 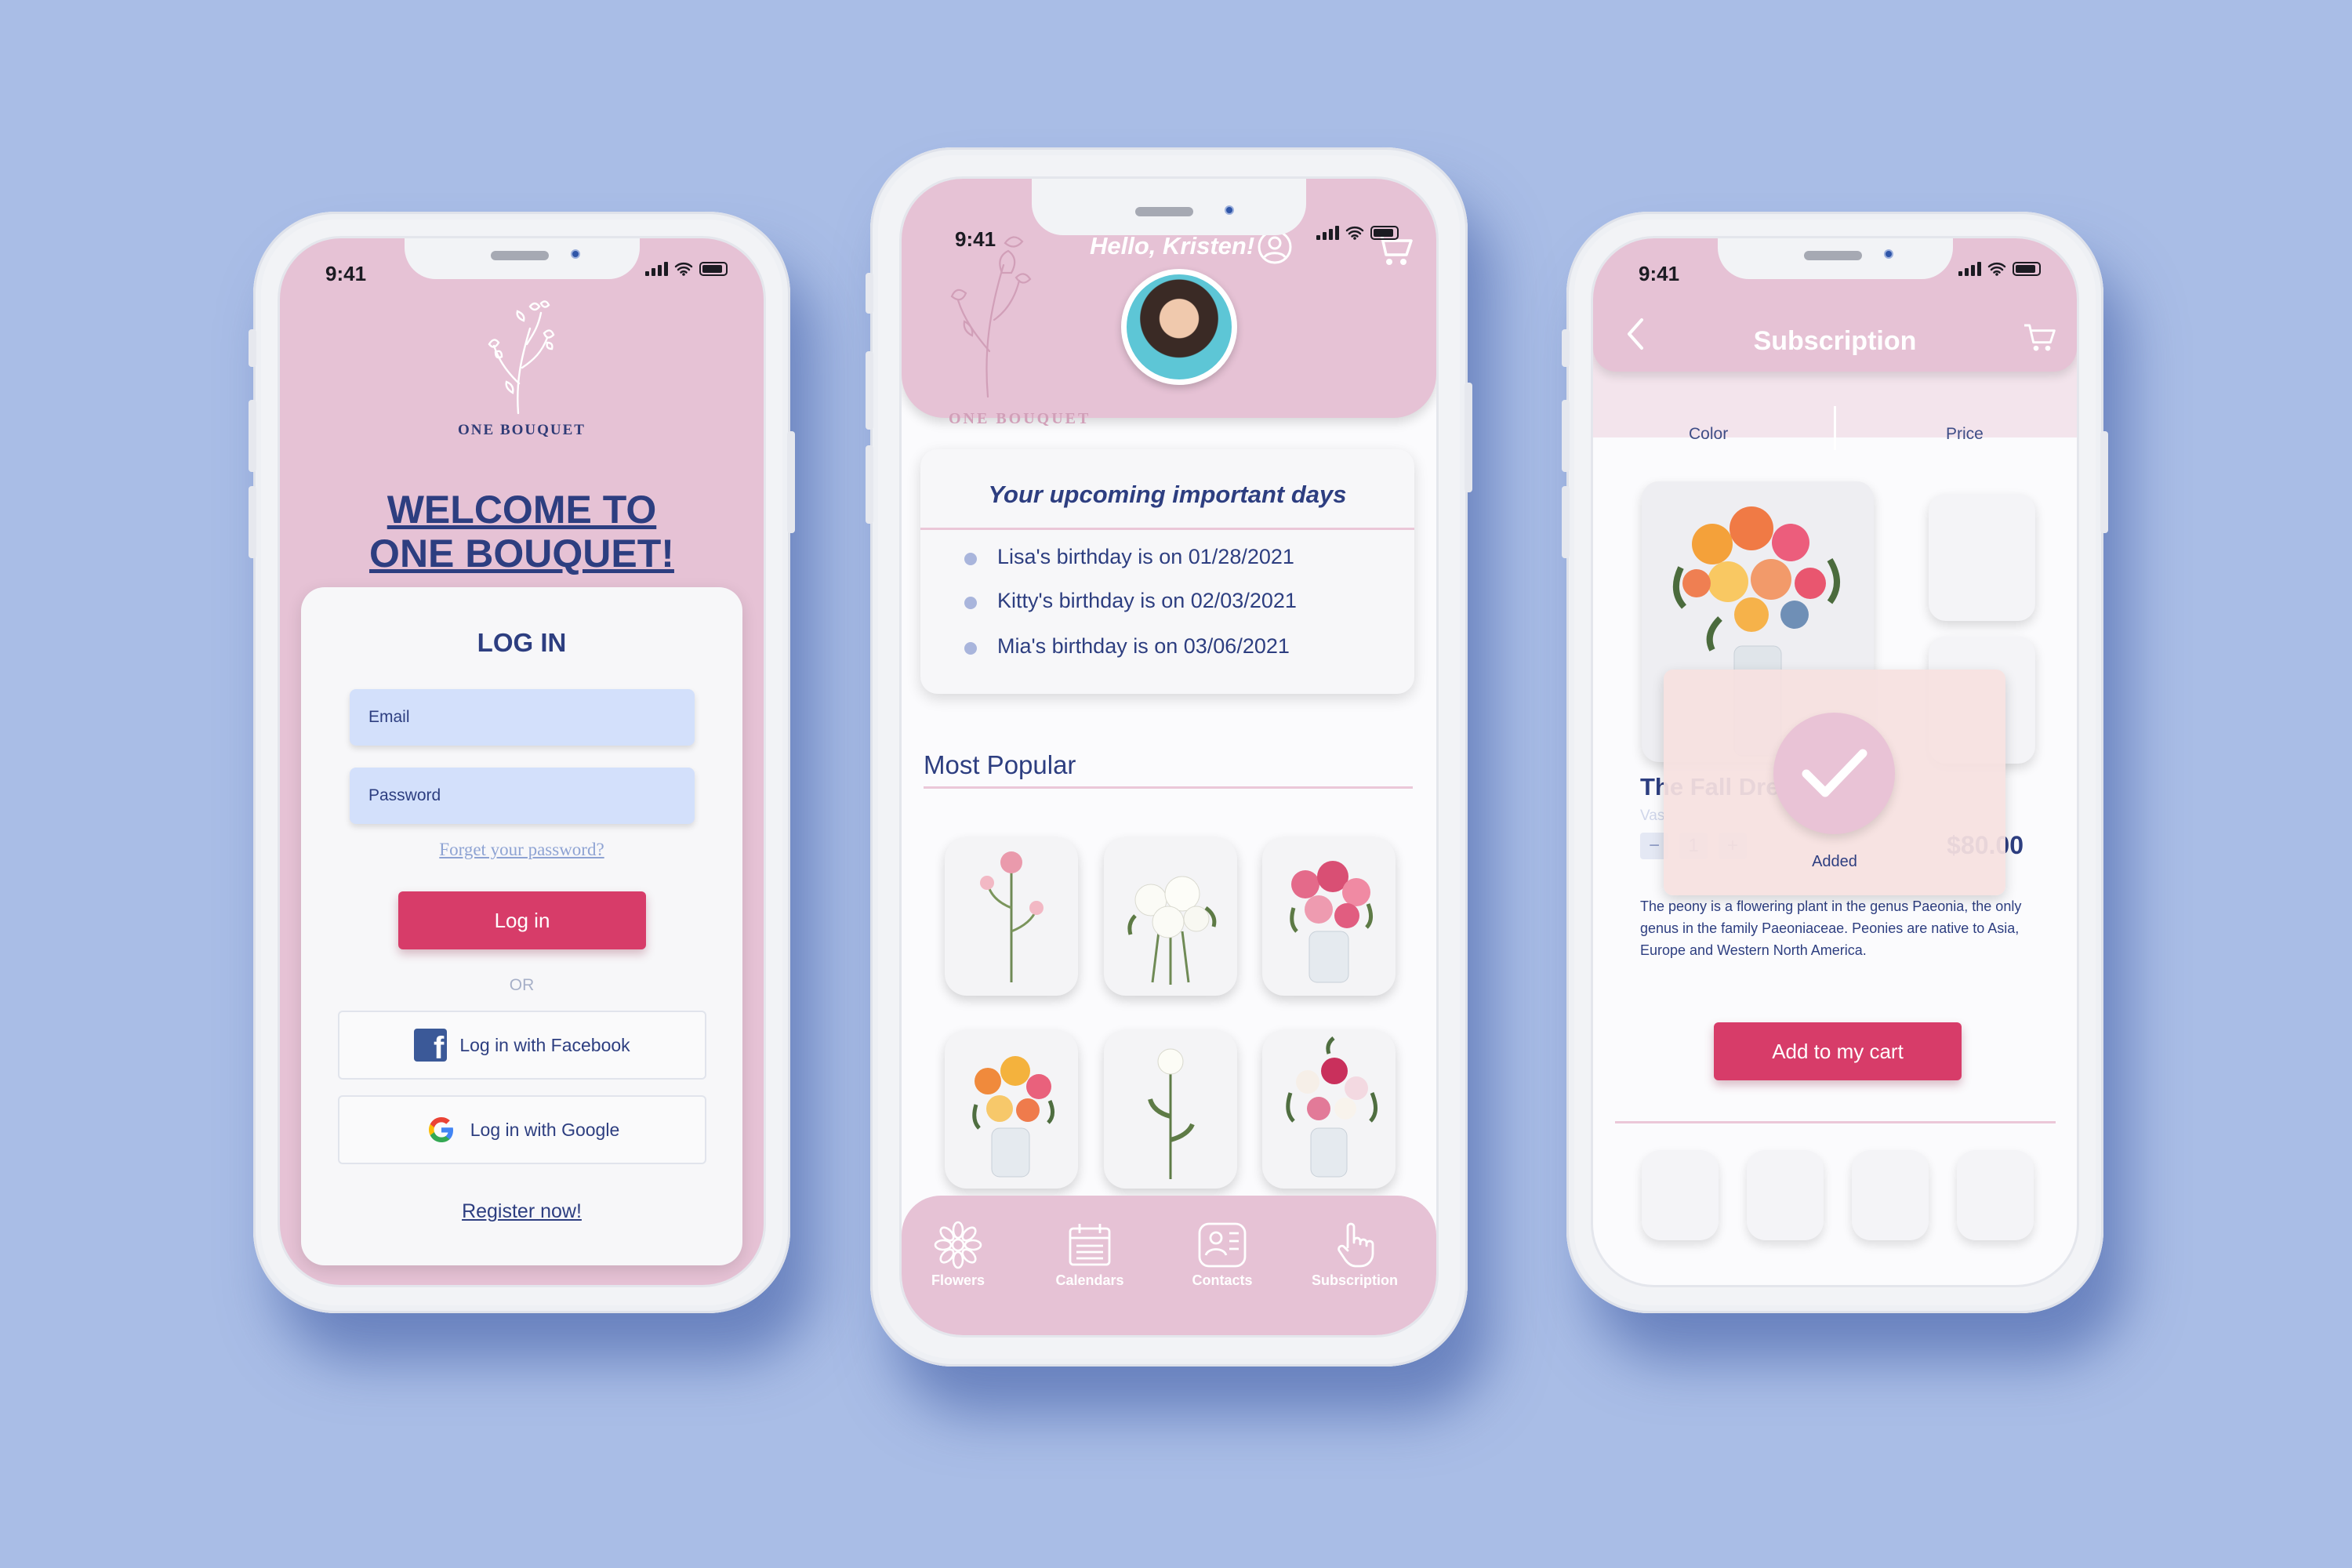 I want to click on google-login-button: Log in with Google, so click(x=522, y=1129).